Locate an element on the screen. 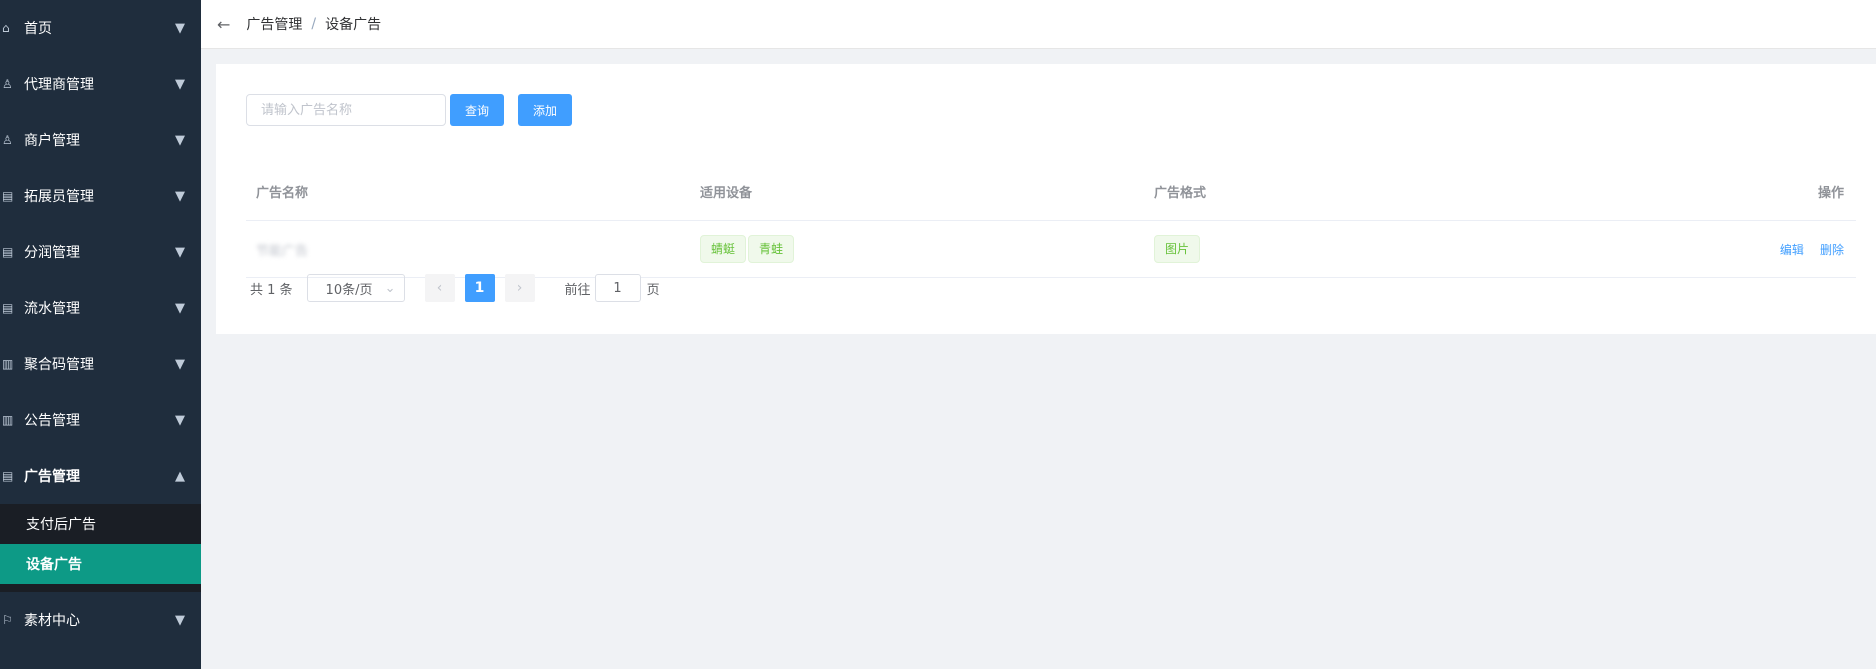 The height and width of the screenshot is (669, 1876). menu-item-ads: ▤ 广告管理 ▲ is located at coordinates (100, 476).